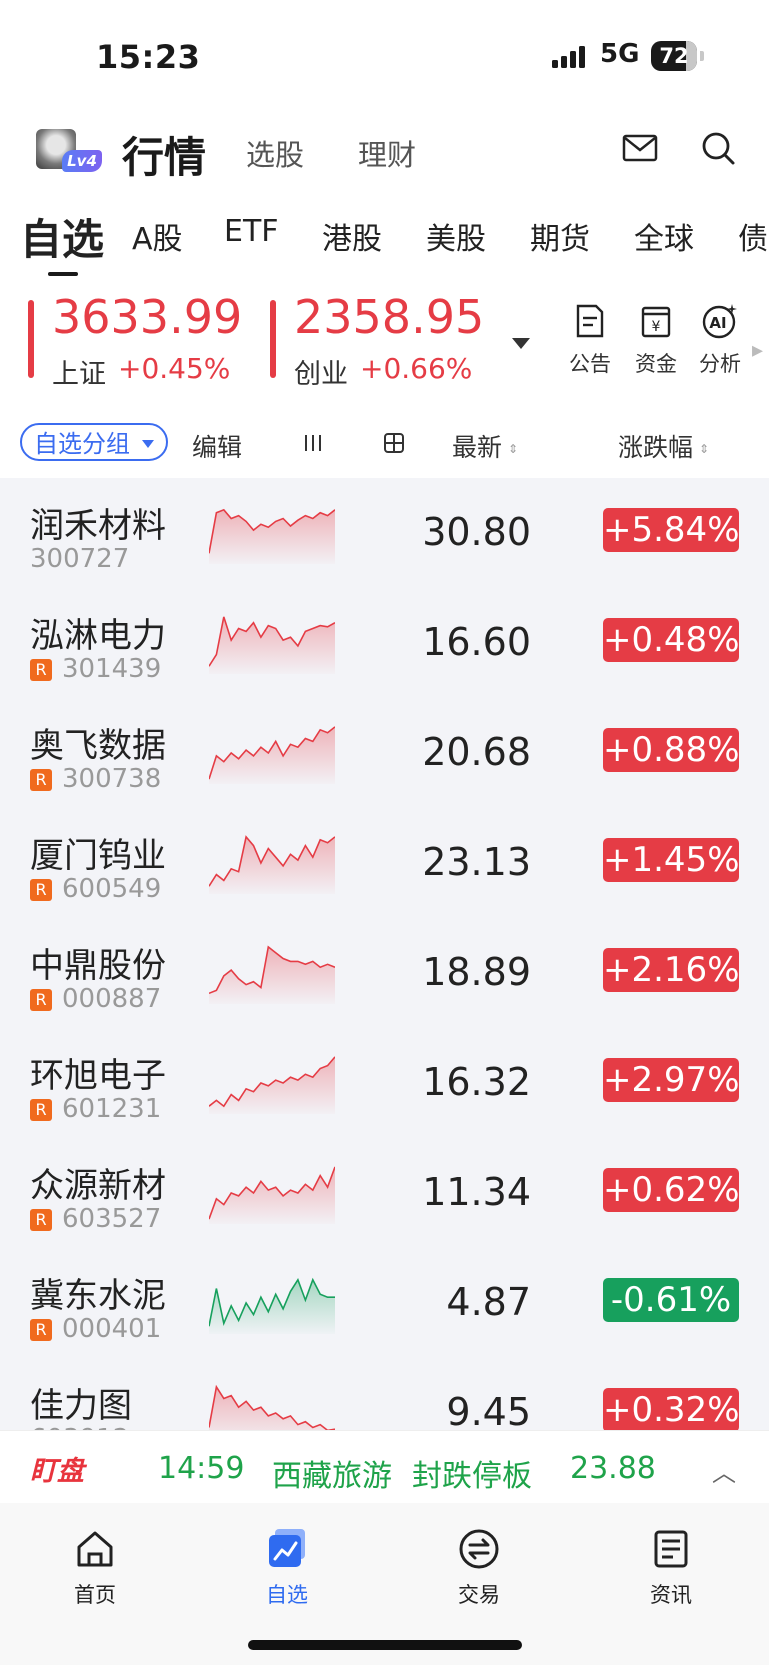  I want to click on watchlist-group-select: 自选分组, so click(94, 442).